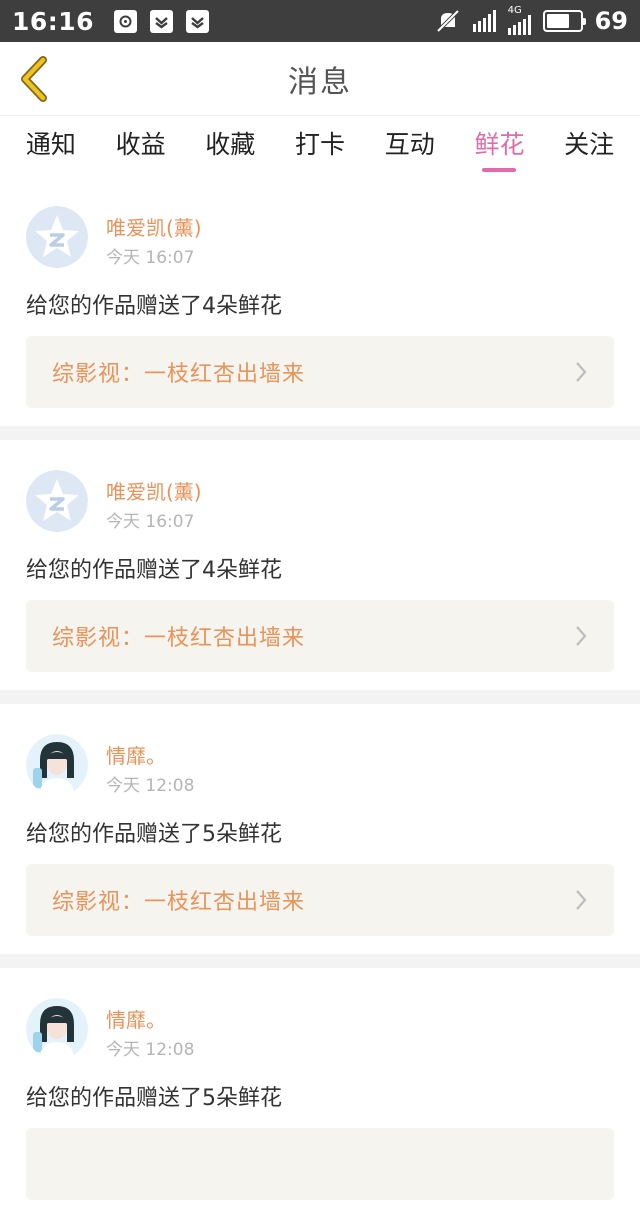 The width and height of the screenshot is (640, 1218). I want to click on status-bar: 16:16 4G 69, so click(320, 21).